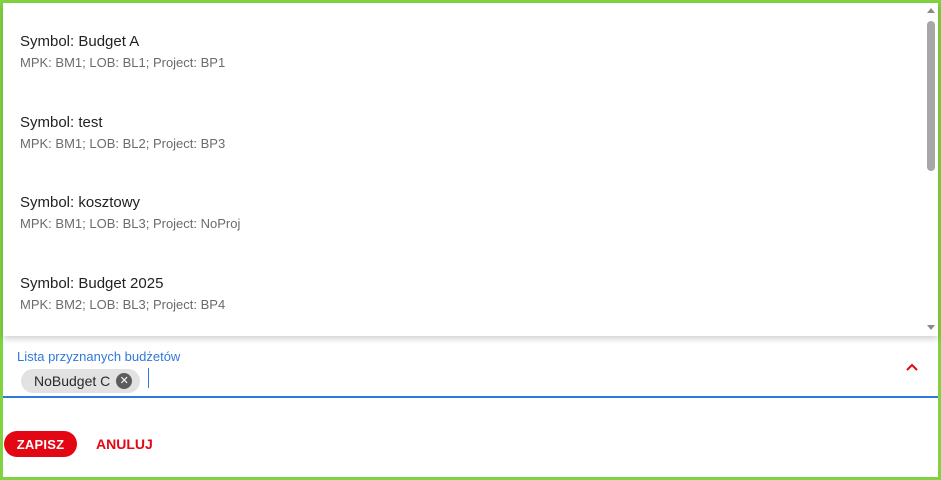 The image size is (941, 480). I want to click on option-details: MPK: BM2; LOB: BL3; Project: BP4, so click(123, 304).